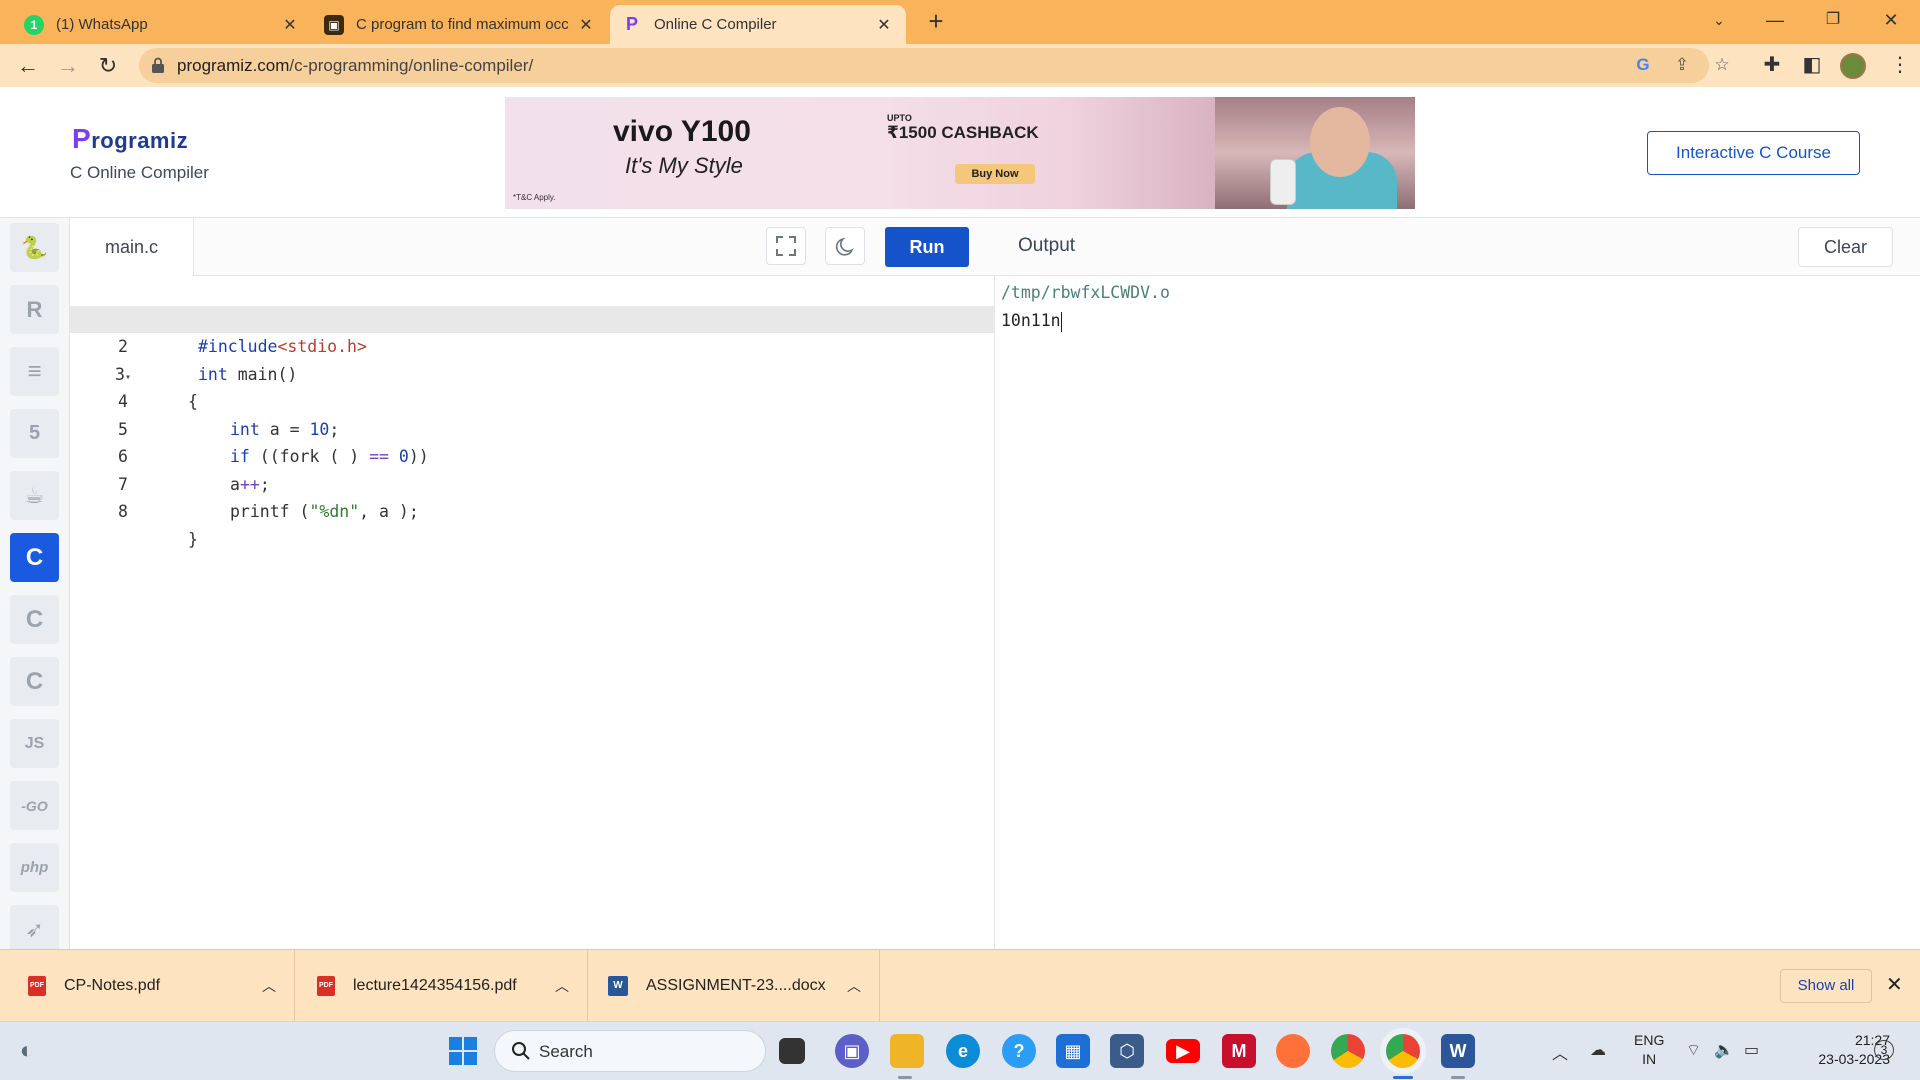  I want to click on banner-model-image, so click(1315, 153).